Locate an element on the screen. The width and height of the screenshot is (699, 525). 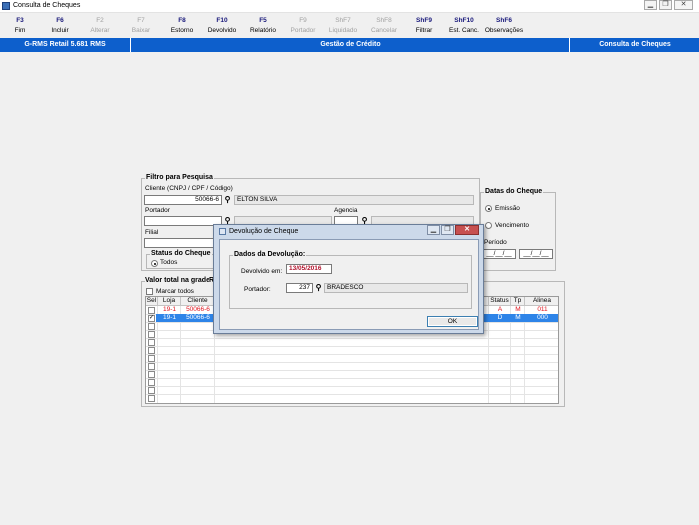
col-header-loja: Loja is located at coordinates (169, 301).